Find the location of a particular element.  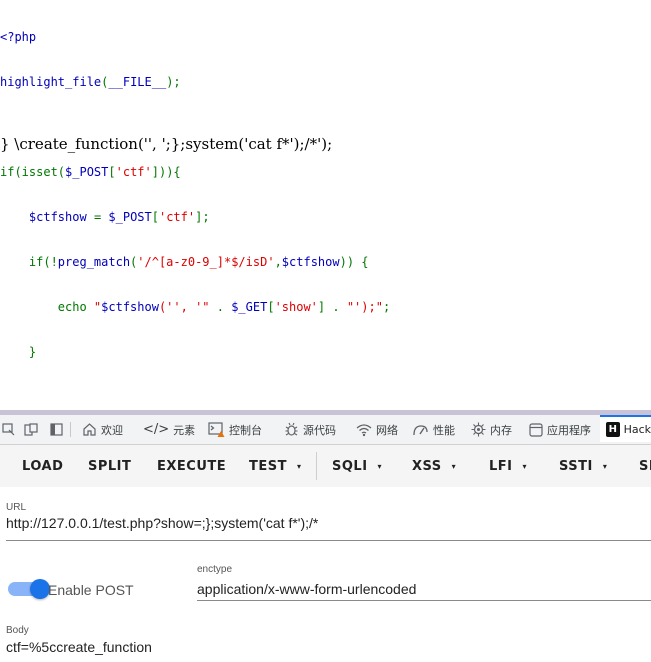

tab-network: 网络 is located at coordinates (377, 429).